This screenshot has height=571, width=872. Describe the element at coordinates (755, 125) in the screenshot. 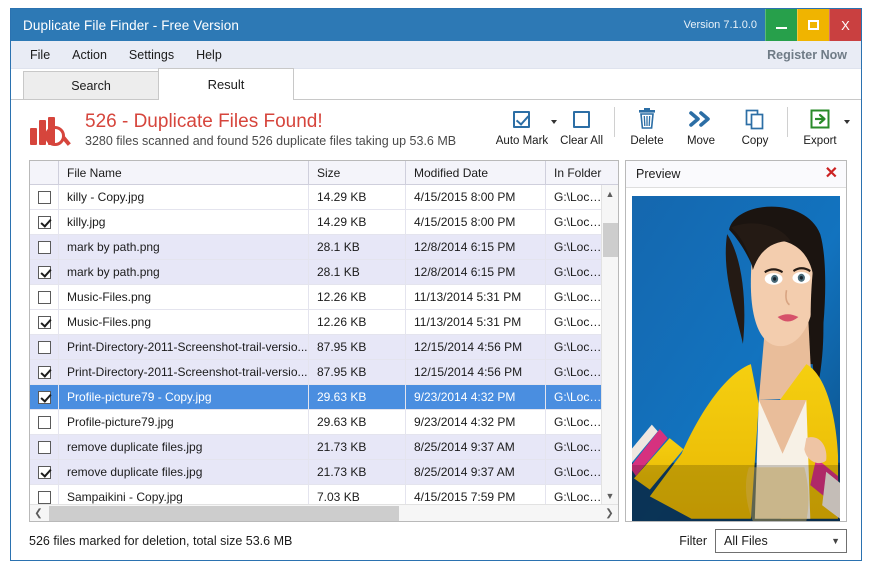

I see `copy-button: Copy` at that location.